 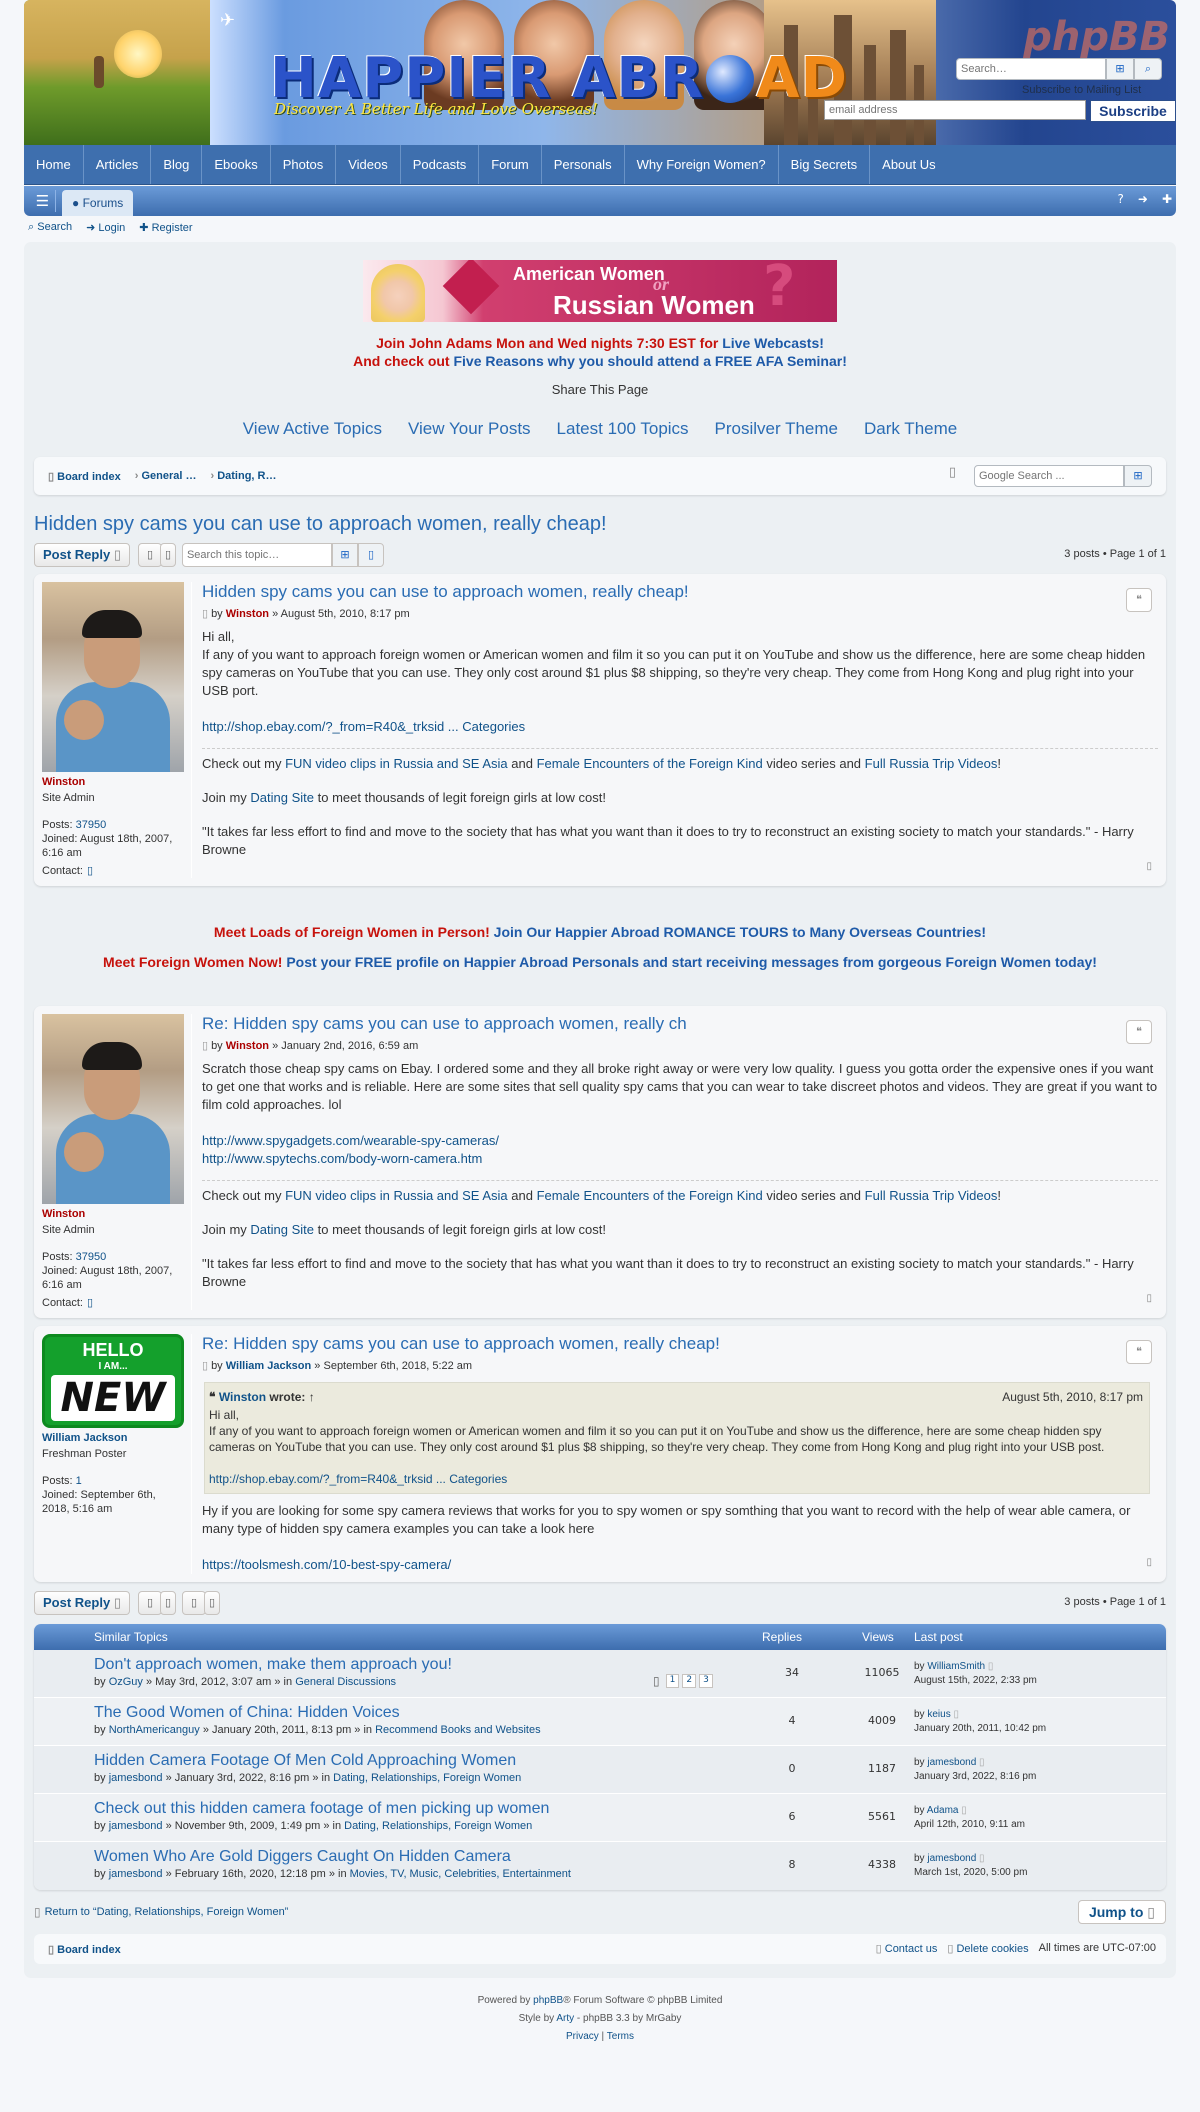 I want to click on footer-board-index: ▯ Board index, so click(x=84, y=1949).